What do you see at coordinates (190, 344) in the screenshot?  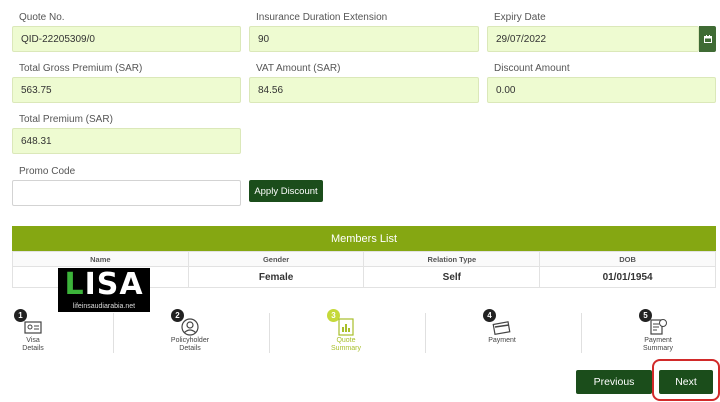 I see `step-label-2: Policyholder Details` at bounding box center [190, 344].